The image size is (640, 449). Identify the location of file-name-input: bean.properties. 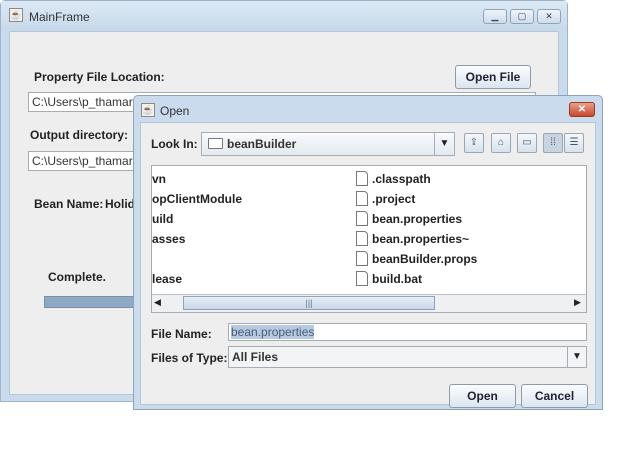
(407, 332).